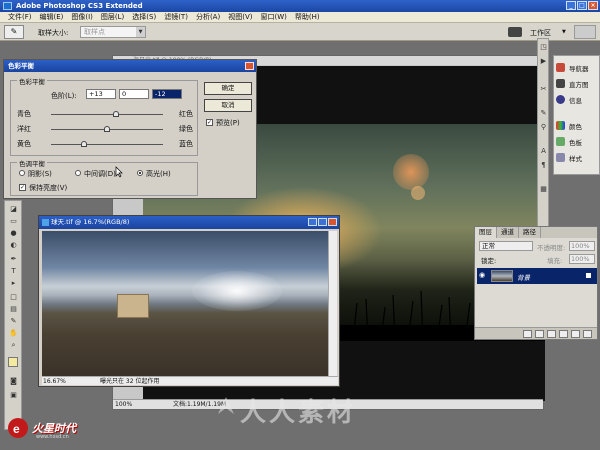  What do you see at coordinates (84, 144) in the screenshot?
I see `yellow-blue-slider-thumb` at bounding box center [84, 144].